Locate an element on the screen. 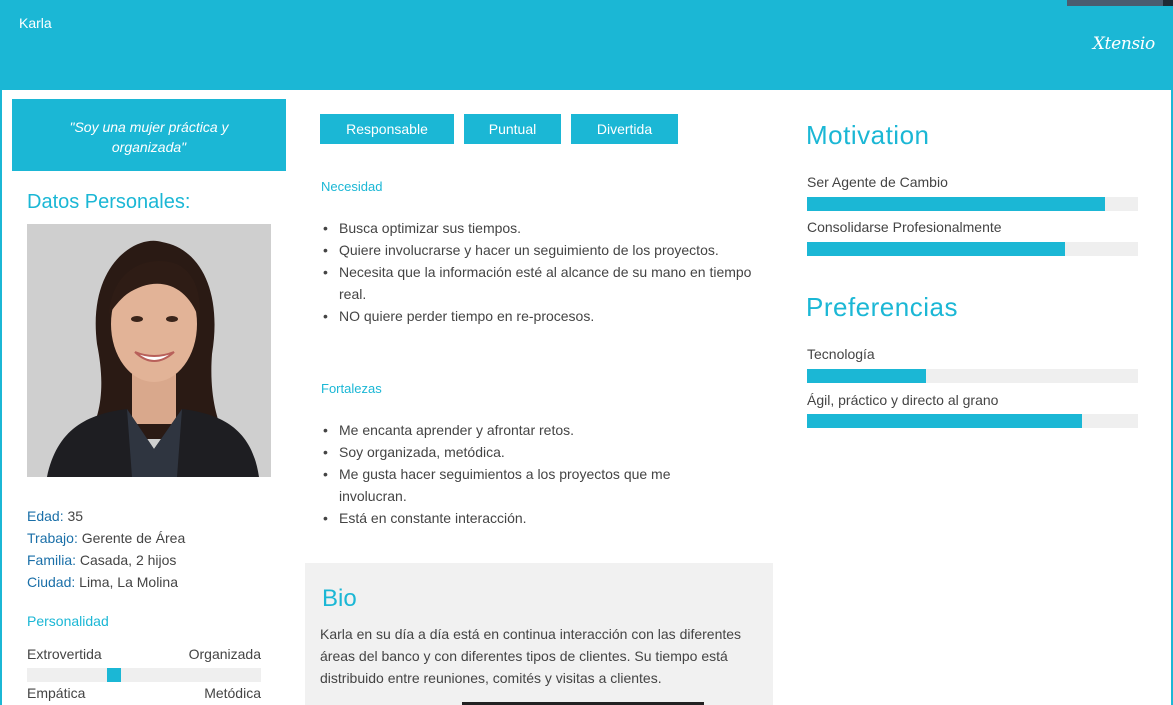 The height and width of the screenshot is (705, 1173). trait-right-label: Organizada is located at coordinates (224, 654).